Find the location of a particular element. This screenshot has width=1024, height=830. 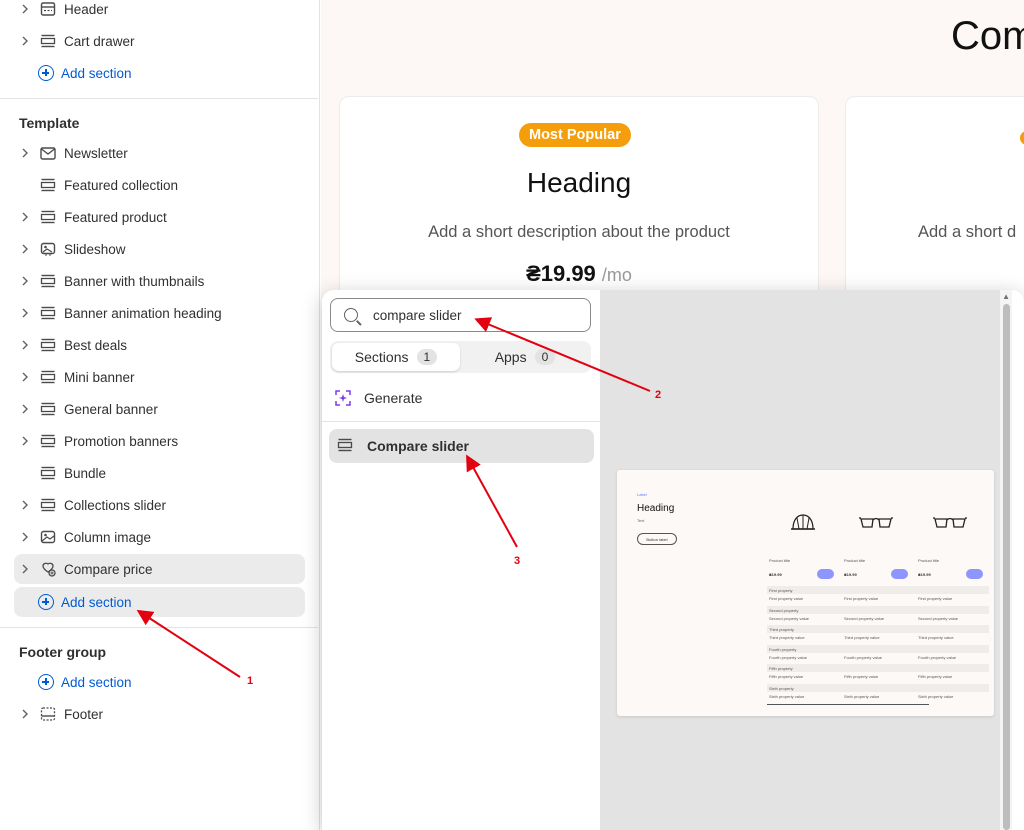

search-input: compare slider is located at coordinates (460, 315).